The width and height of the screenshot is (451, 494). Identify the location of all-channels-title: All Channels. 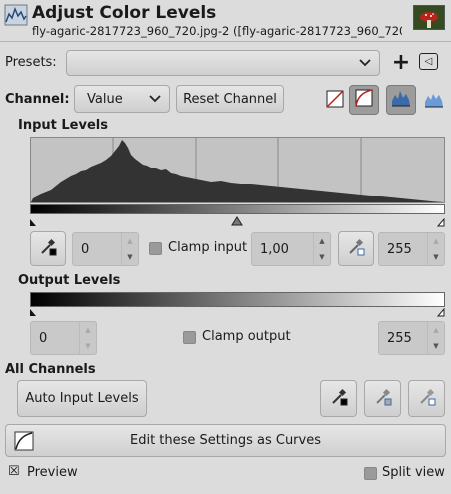
(50, 369).